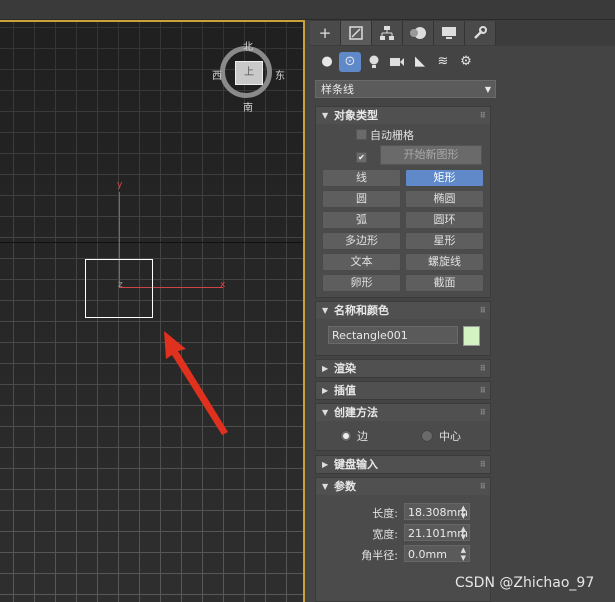 This screenshot has height=602, width=615. What do you see at coordinates (444, 220) in the screenshot?
I see `donut-button: 圆环` at bounding box center [444, 220].